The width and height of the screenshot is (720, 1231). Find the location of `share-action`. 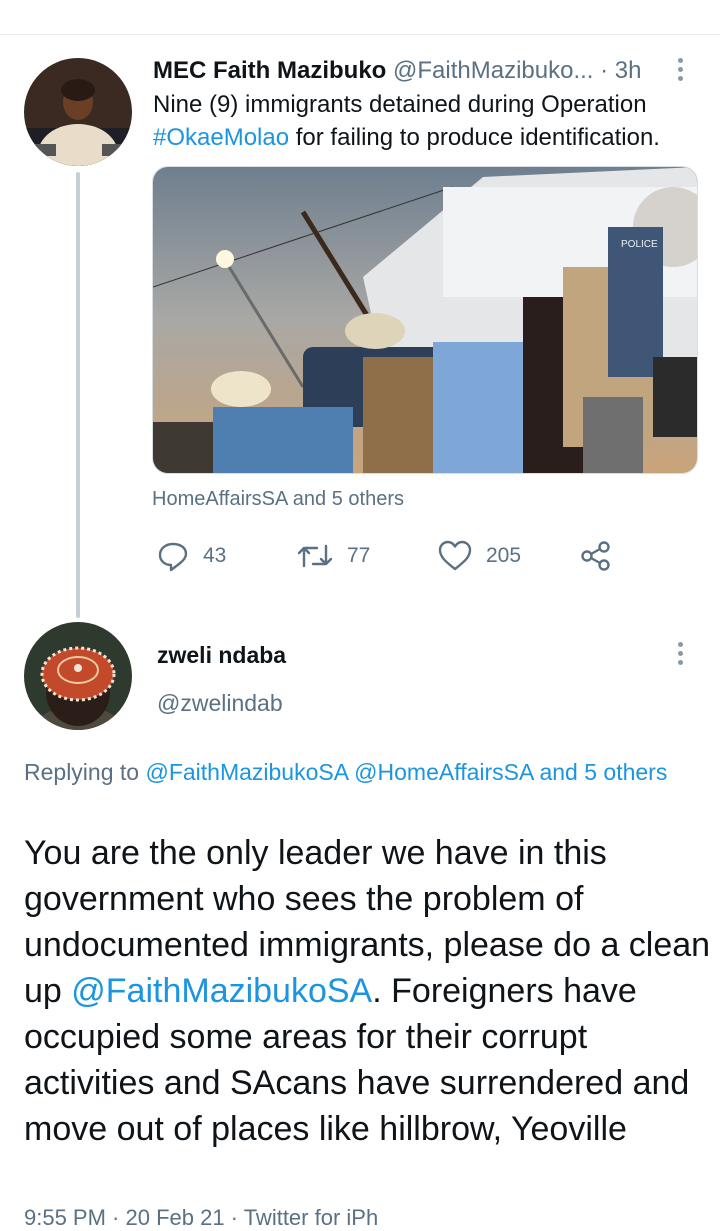

share-action is located at coordinates (603, 556).